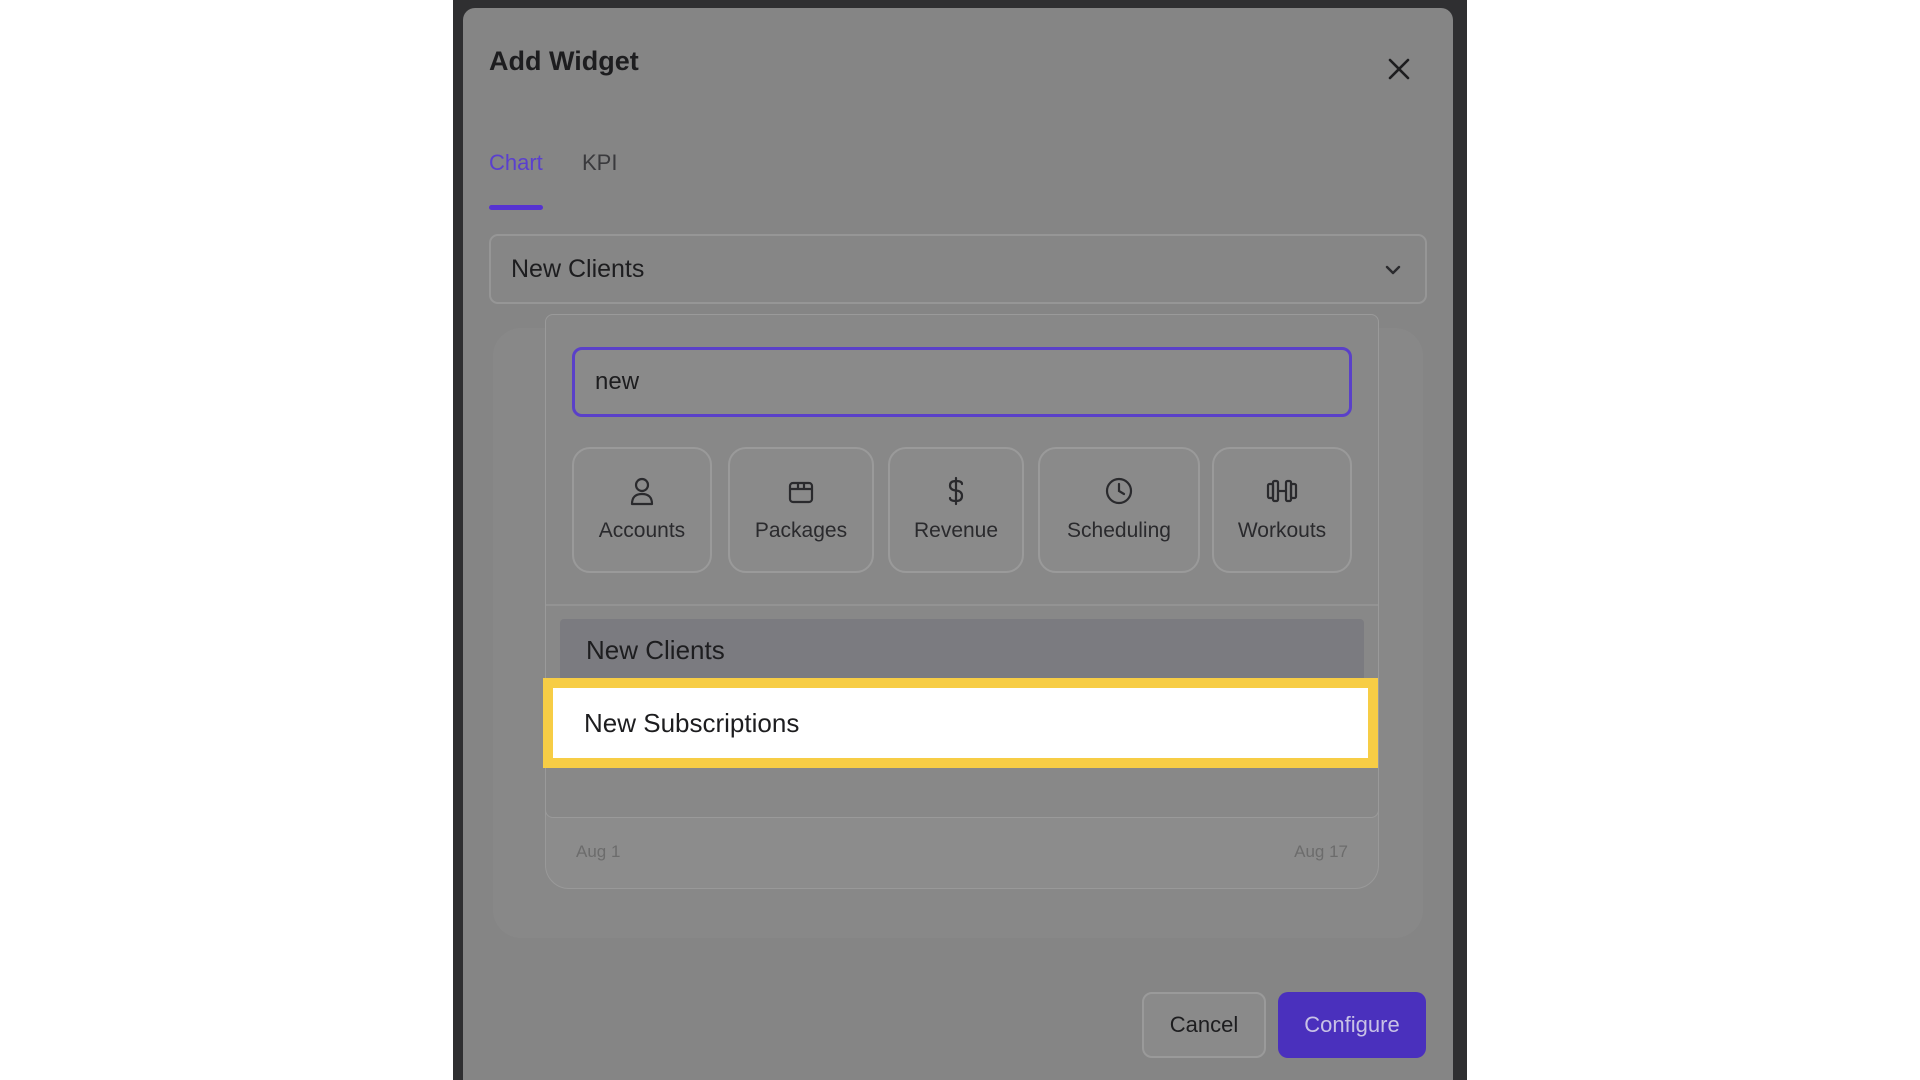 This screenshot has height=1080, width=1920. I want to click on category-label: Revenue, so click(956, 530).